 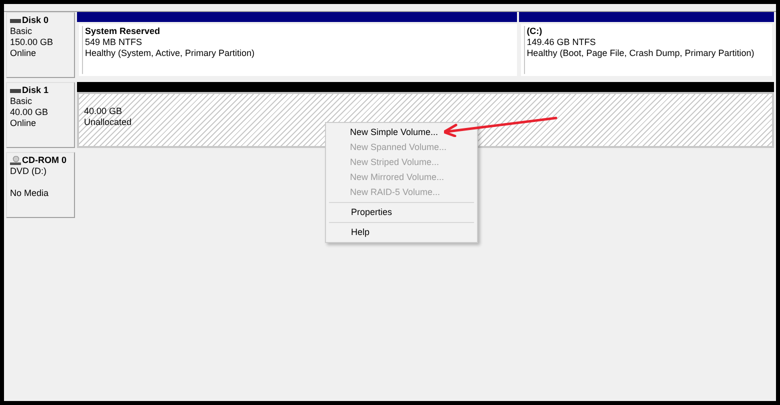 What do you see at coordinates (123, 31) in the screenshot?
I see `partition-title: System Reserved` at bounding box center [123, 31].